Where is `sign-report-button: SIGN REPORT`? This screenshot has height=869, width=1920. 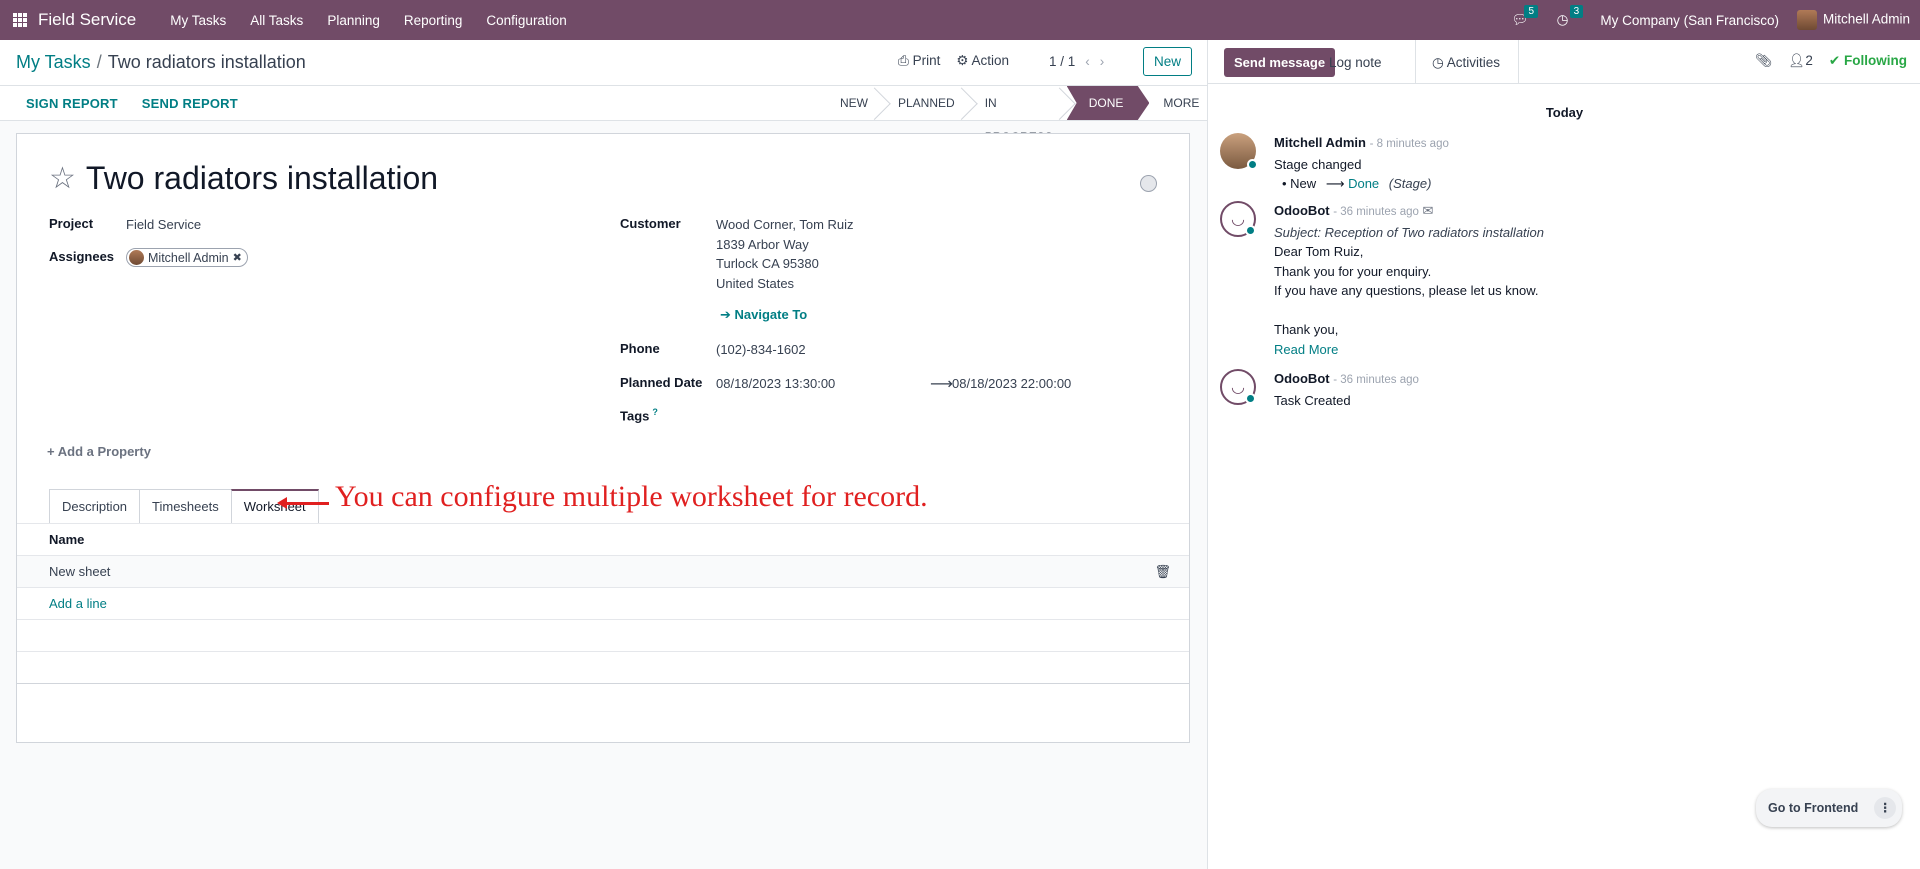 sign-report-button: SIGN REPORT is located at coordinates (72, 103).